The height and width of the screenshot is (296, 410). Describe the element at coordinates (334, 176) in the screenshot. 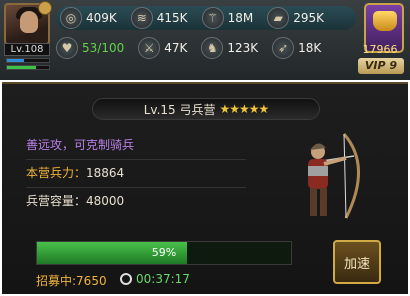

I see `archer-unit-icon` at that location.